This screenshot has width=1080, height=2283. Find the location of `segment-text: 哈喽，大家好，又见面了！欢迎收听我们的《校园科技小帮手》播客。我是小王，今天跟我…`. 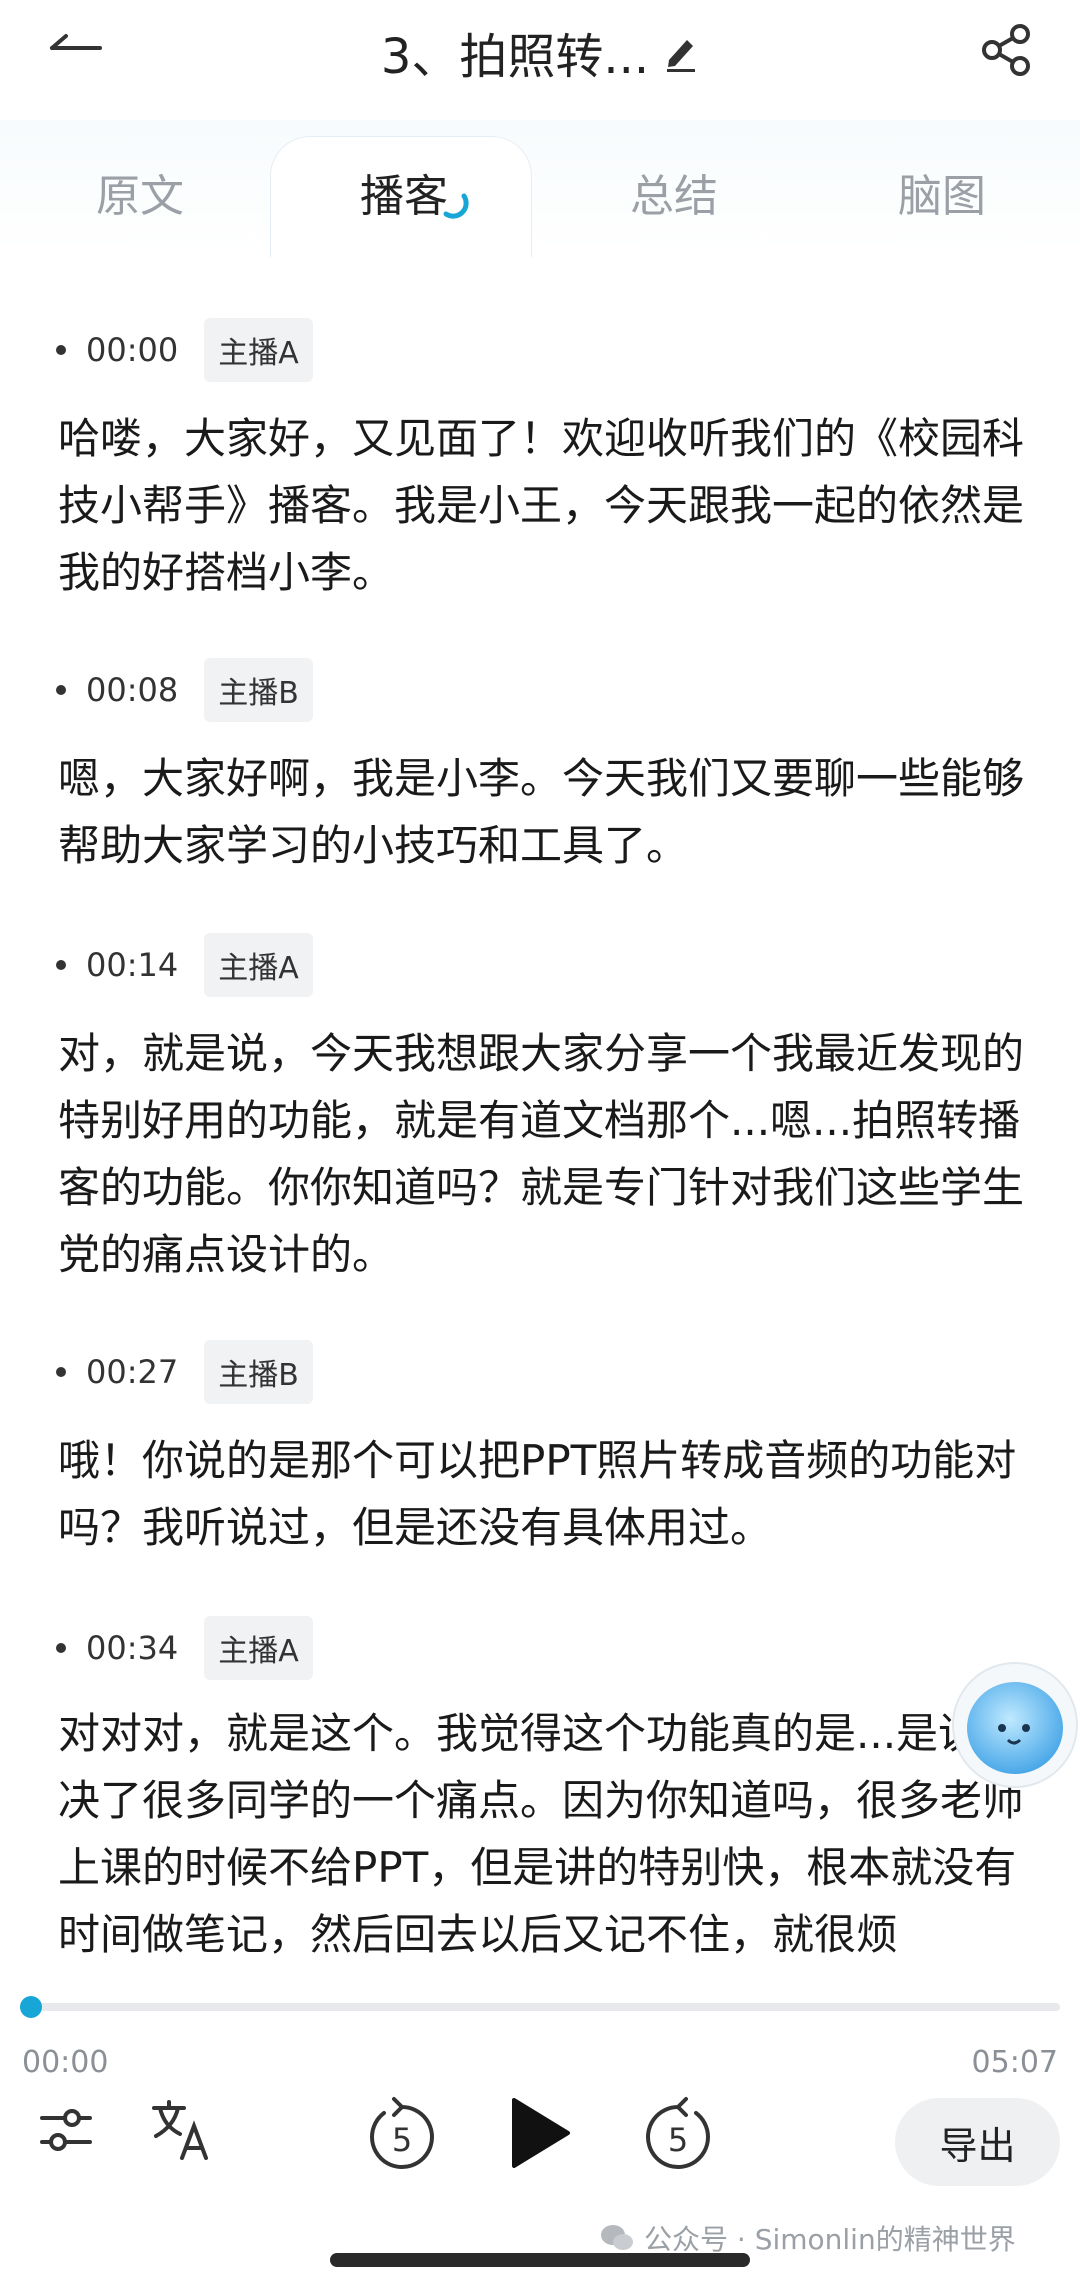

segment-text: 哈喽，大家好，又见面了！欢迎收听我们的《校园科技小帮手》播客。我是小王，今天跟我… is located at coordinates (541, 505).